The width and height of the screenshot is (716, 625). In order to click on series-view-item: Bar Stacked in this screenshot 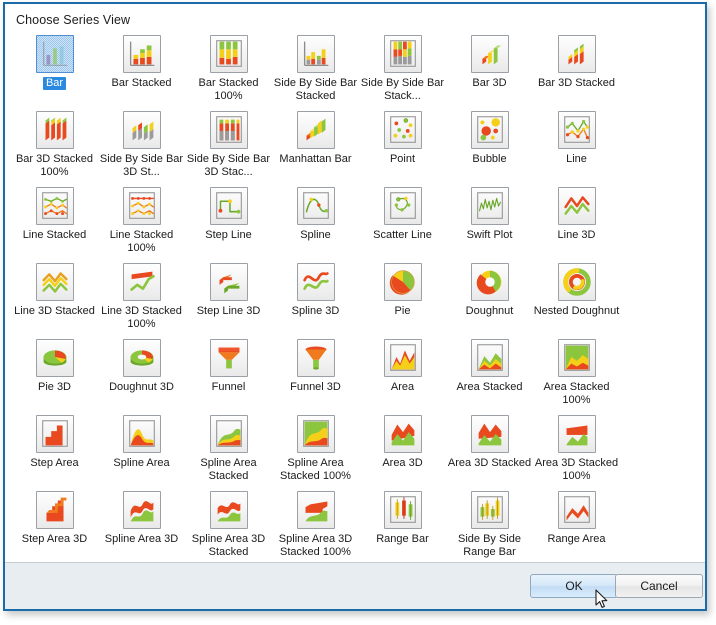, I will do `click(141, 70)`.